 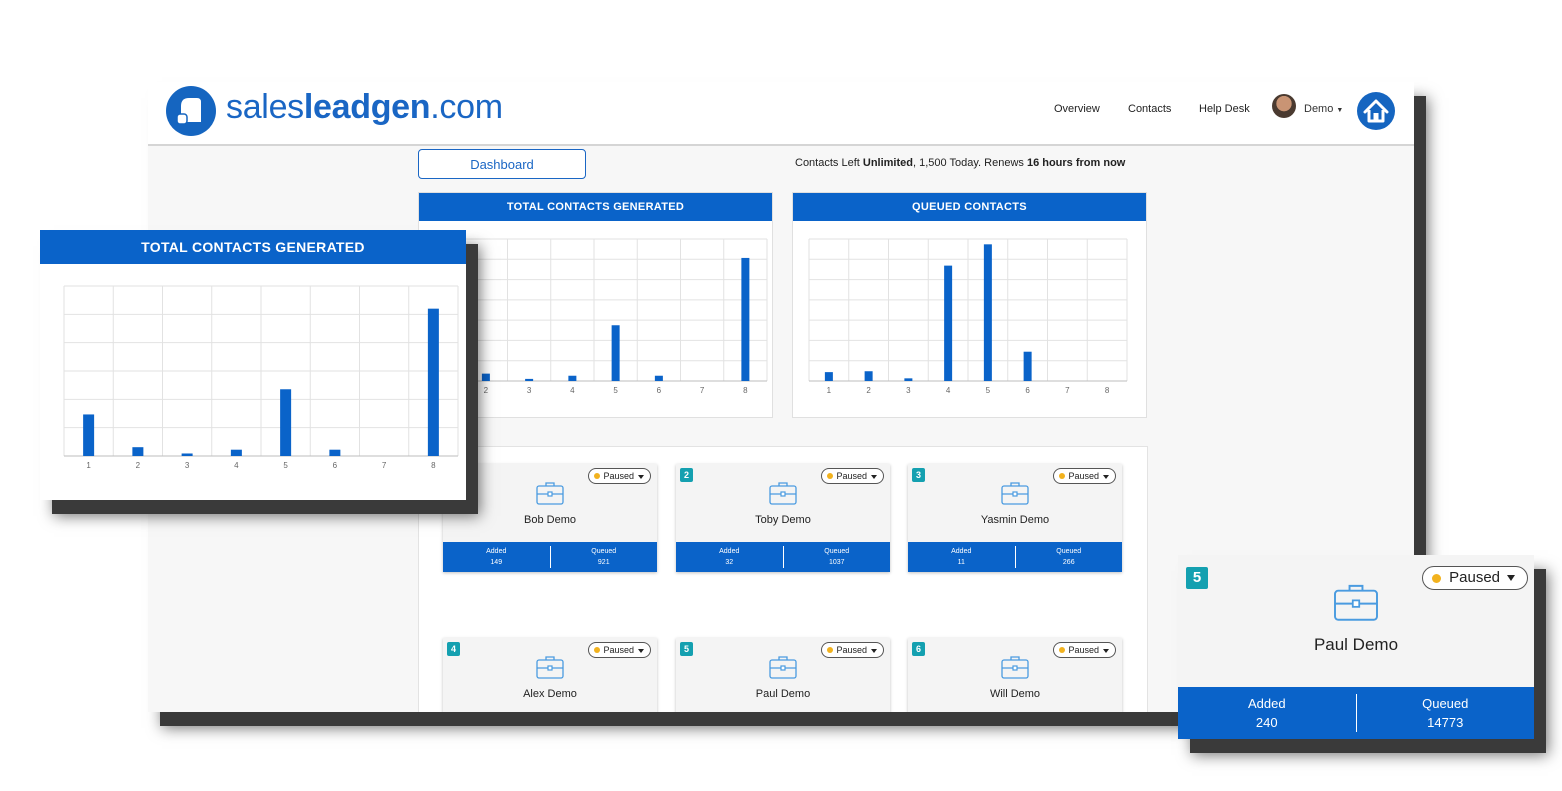 What do you see at coordinates (836, 562) in the screenshot?
I see `queued-value: 1037` at bounding box center [836, 562].